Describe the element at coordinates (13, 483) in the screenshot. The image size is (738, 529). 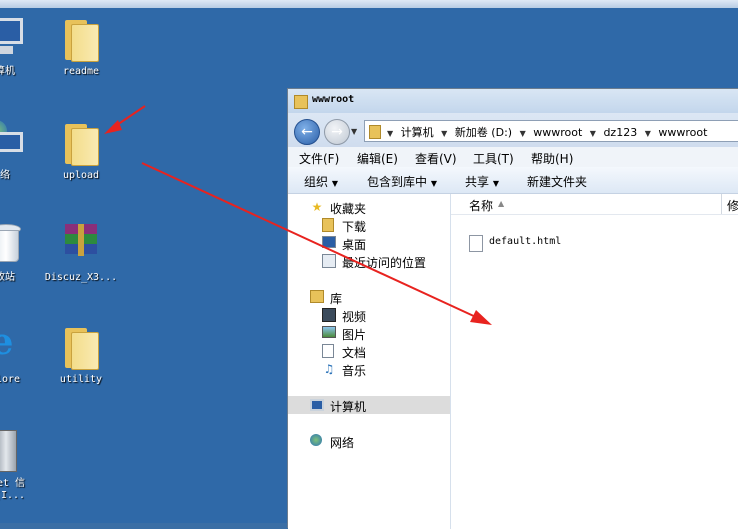
I see `desktop-icon-label: rnet 信` at that location.